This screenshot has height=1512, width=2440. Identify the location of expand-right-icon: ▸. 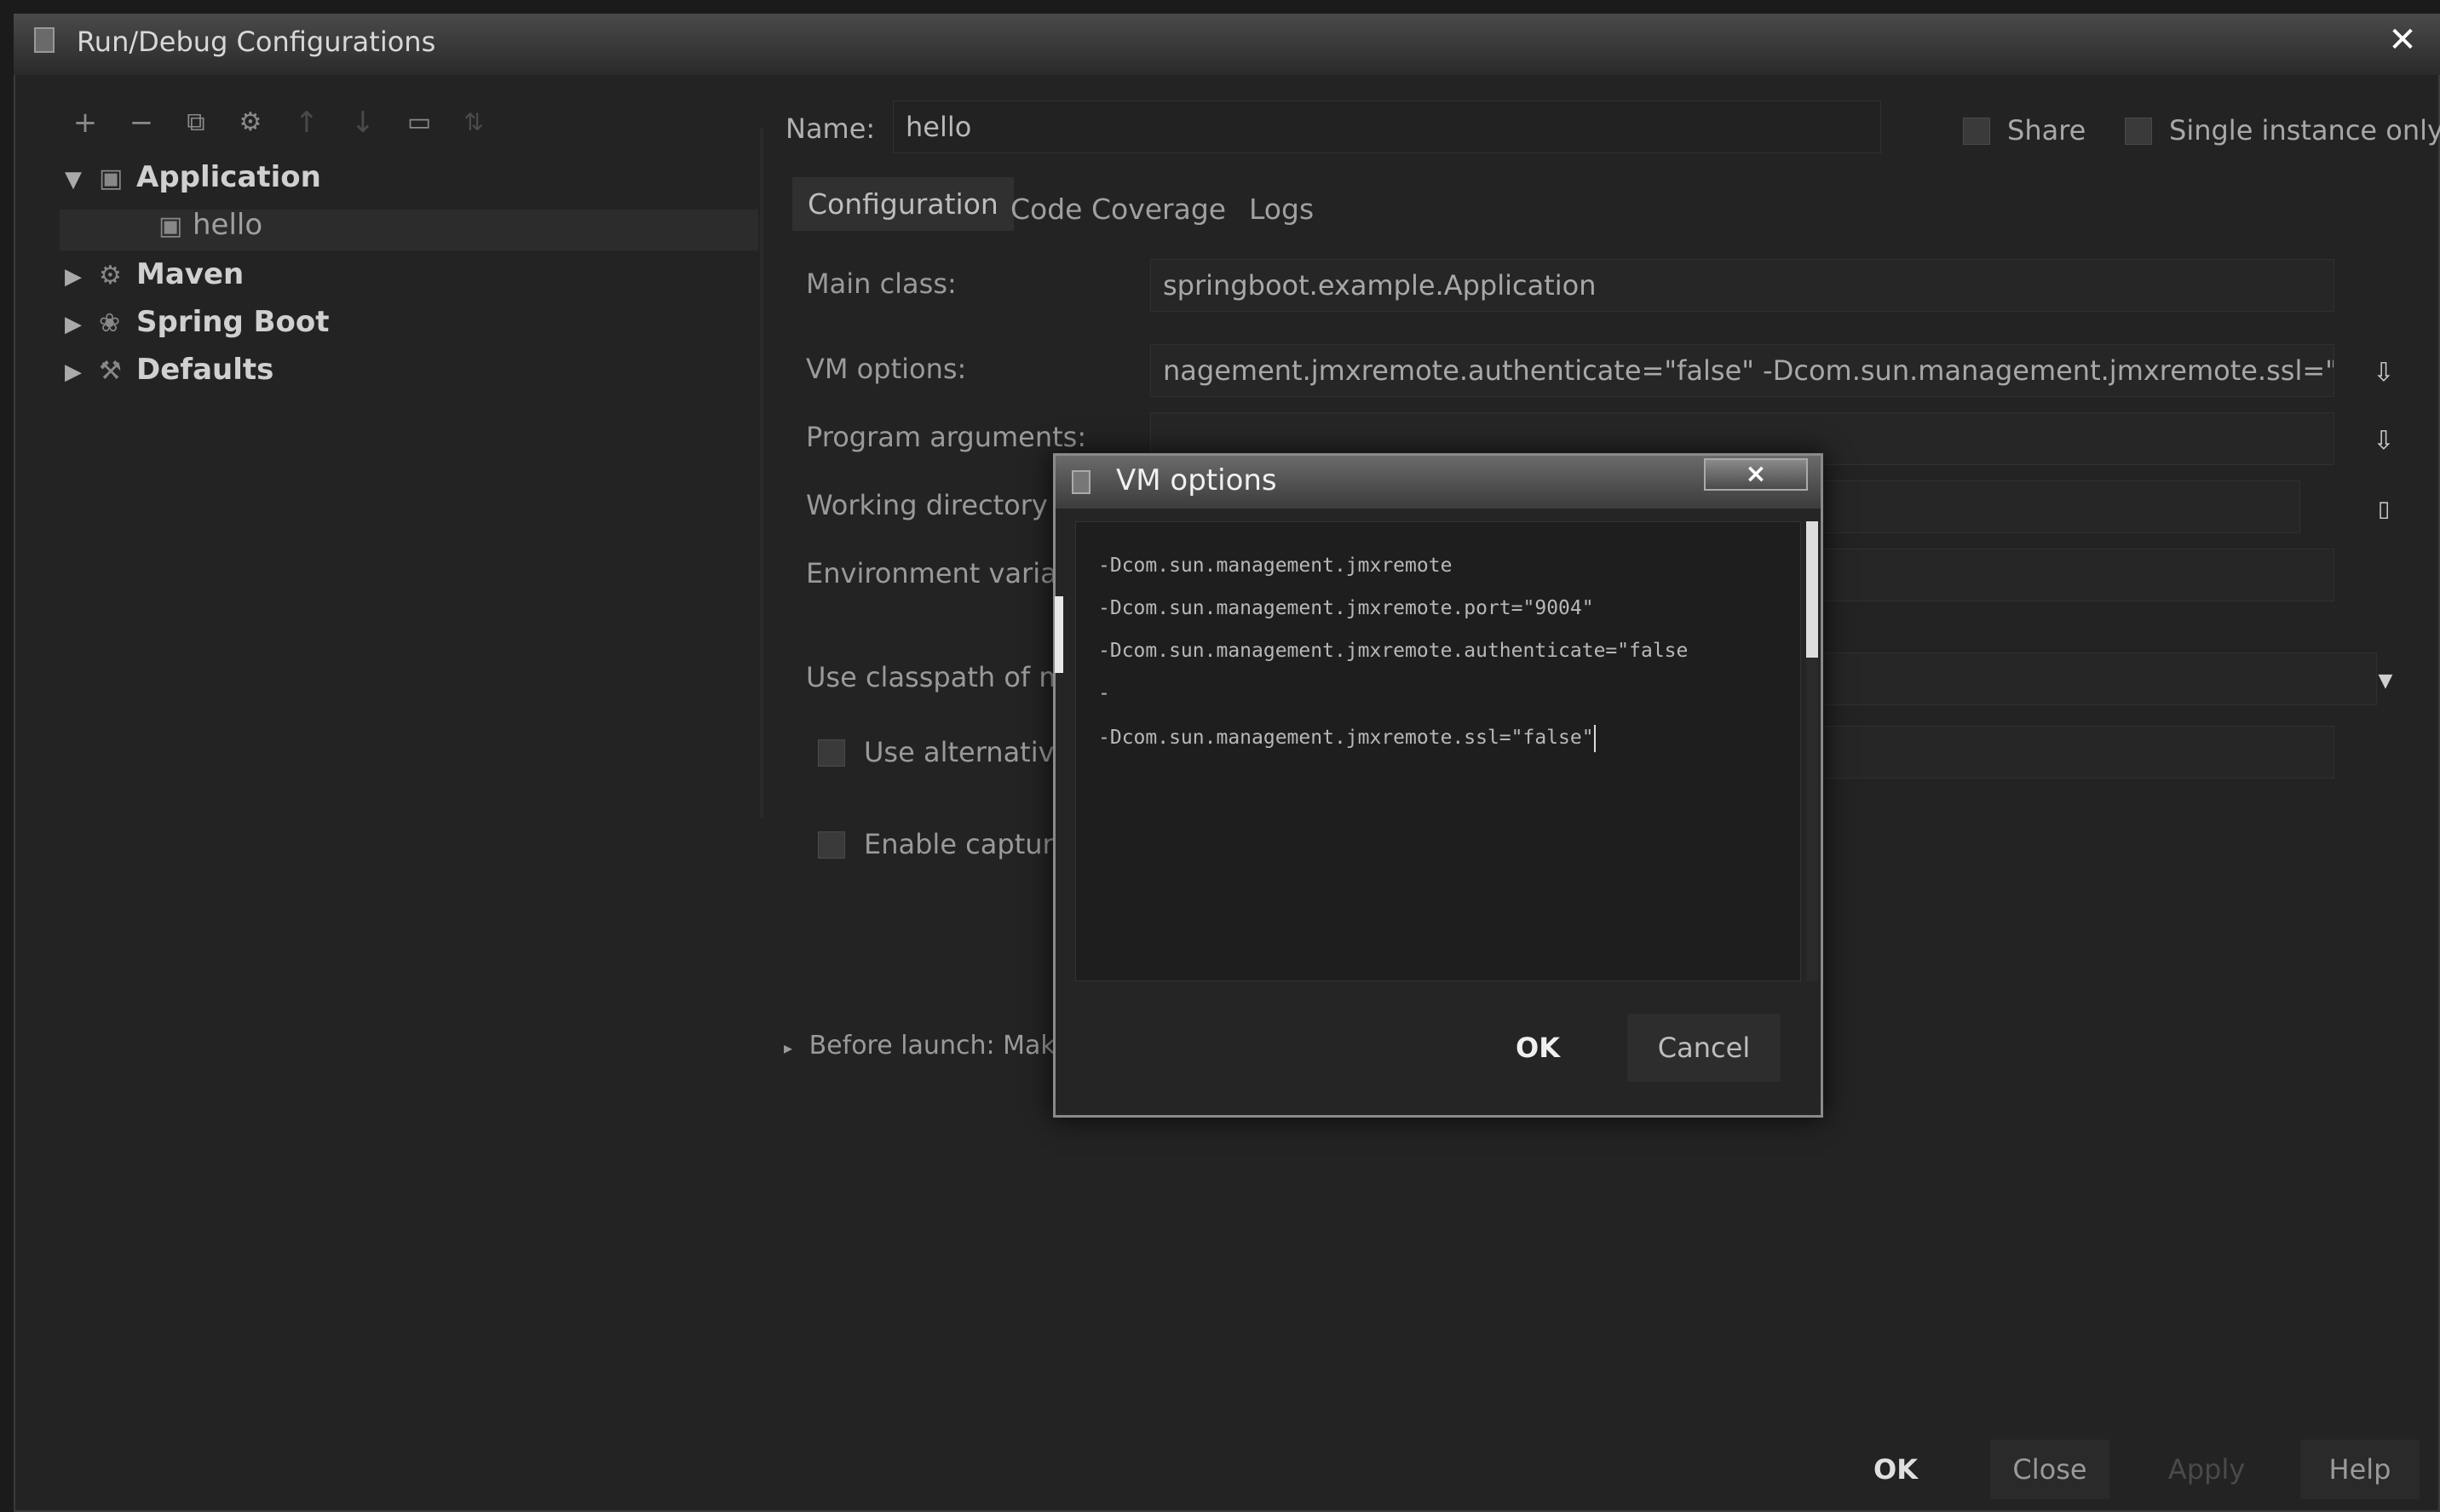
(789, 1048).